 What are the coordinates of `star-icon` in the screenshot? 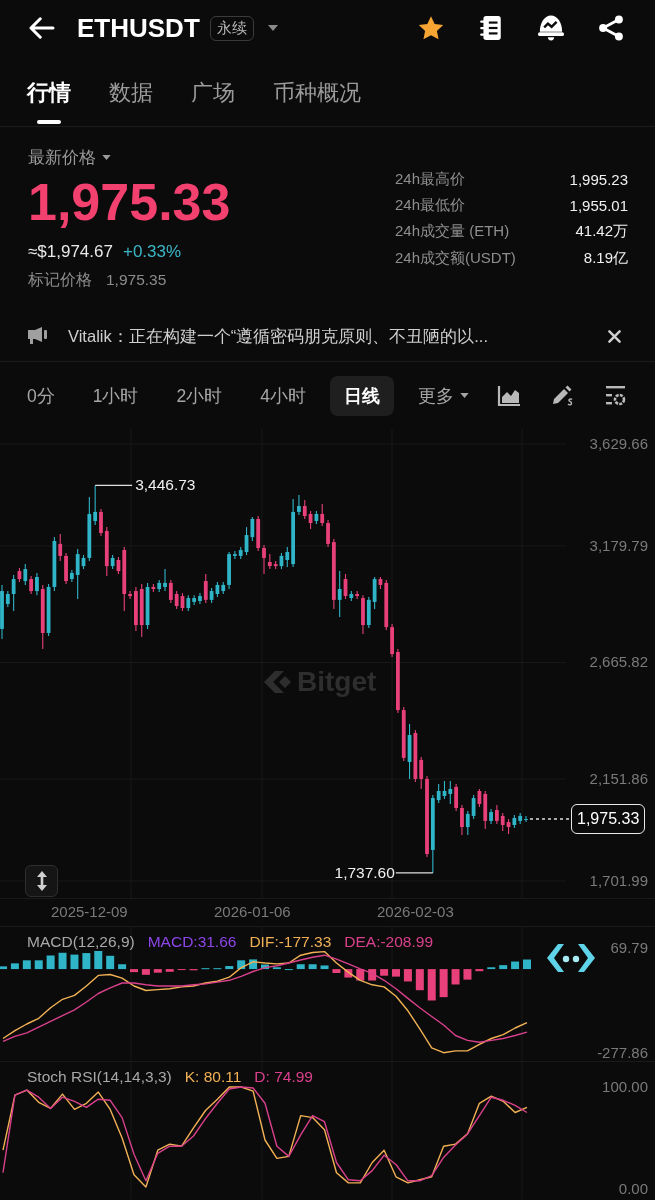 It's located at (431, 28).